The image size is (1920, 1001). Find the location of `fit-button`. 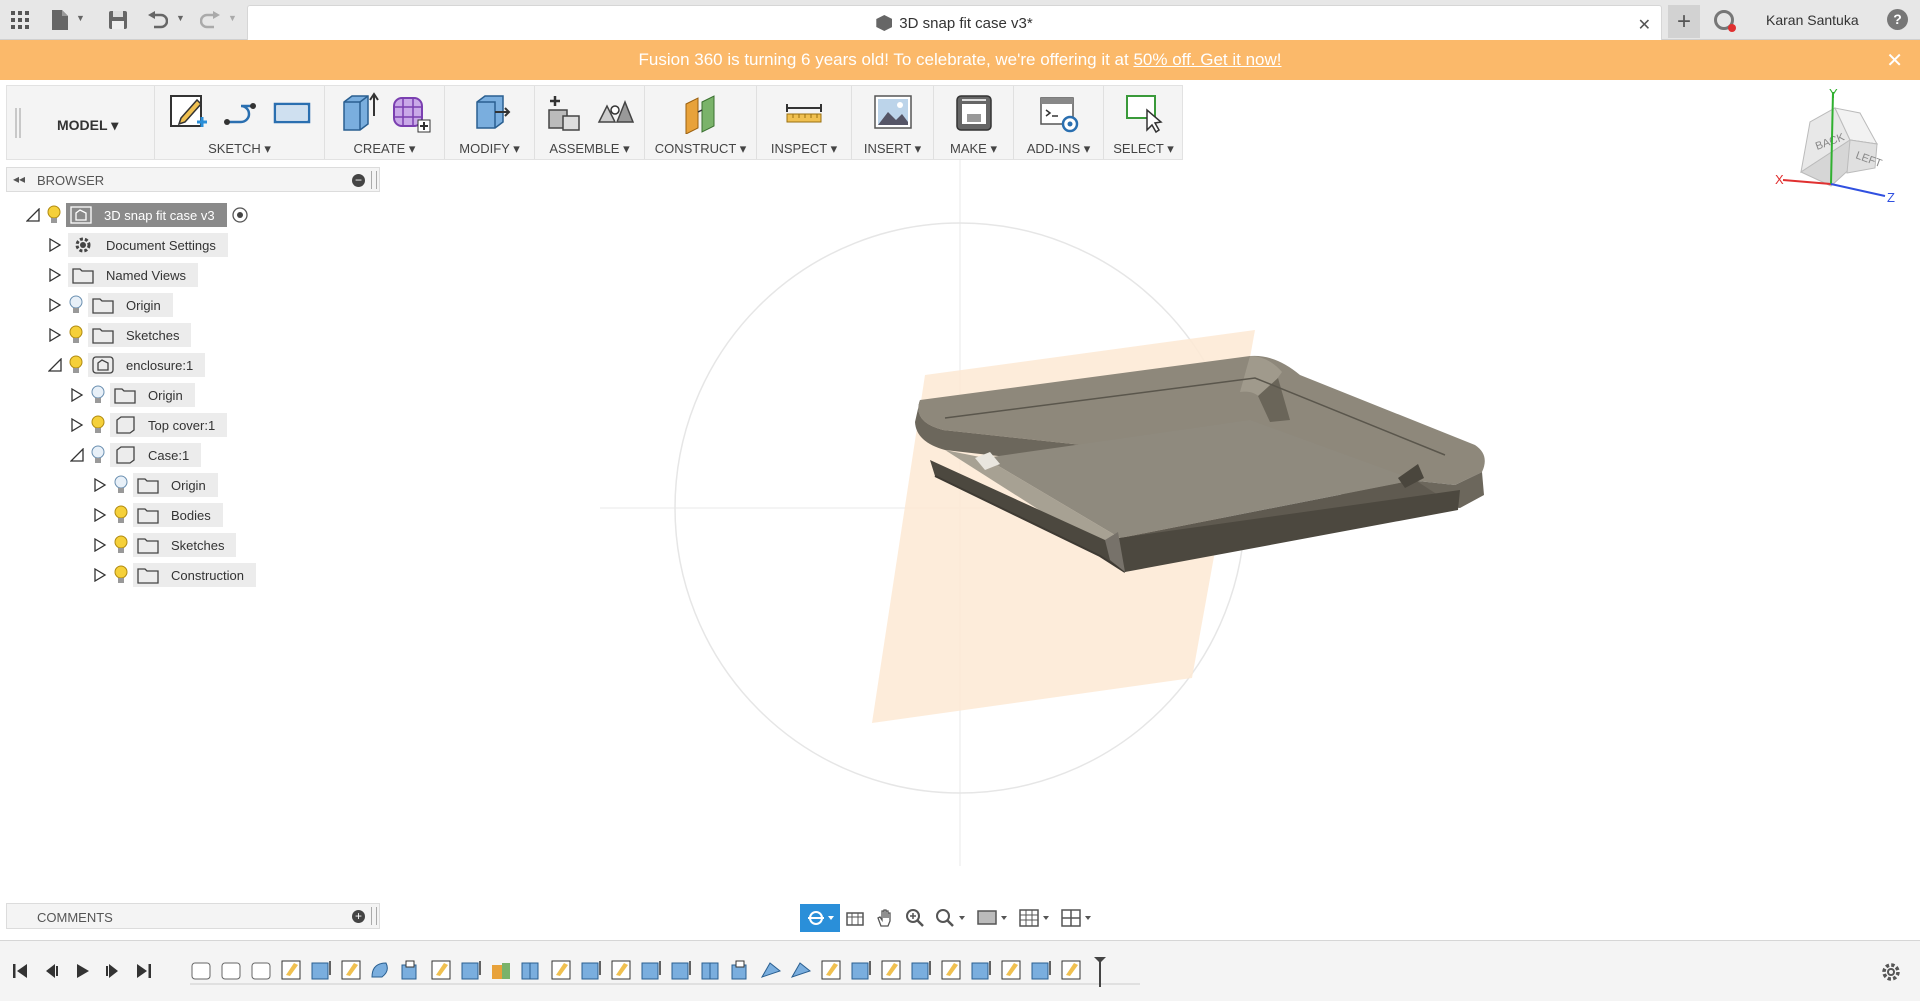

fit-button is located at coordinates (951, 918).